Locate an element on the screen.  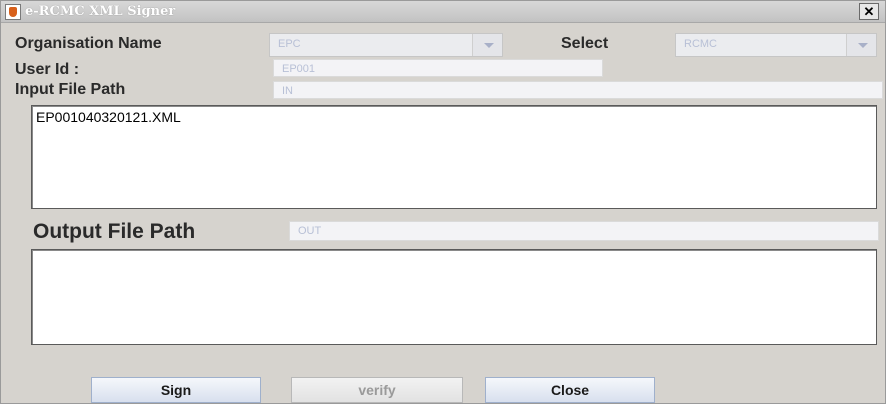
java-cup-icon is located at coordinates (13, 12).